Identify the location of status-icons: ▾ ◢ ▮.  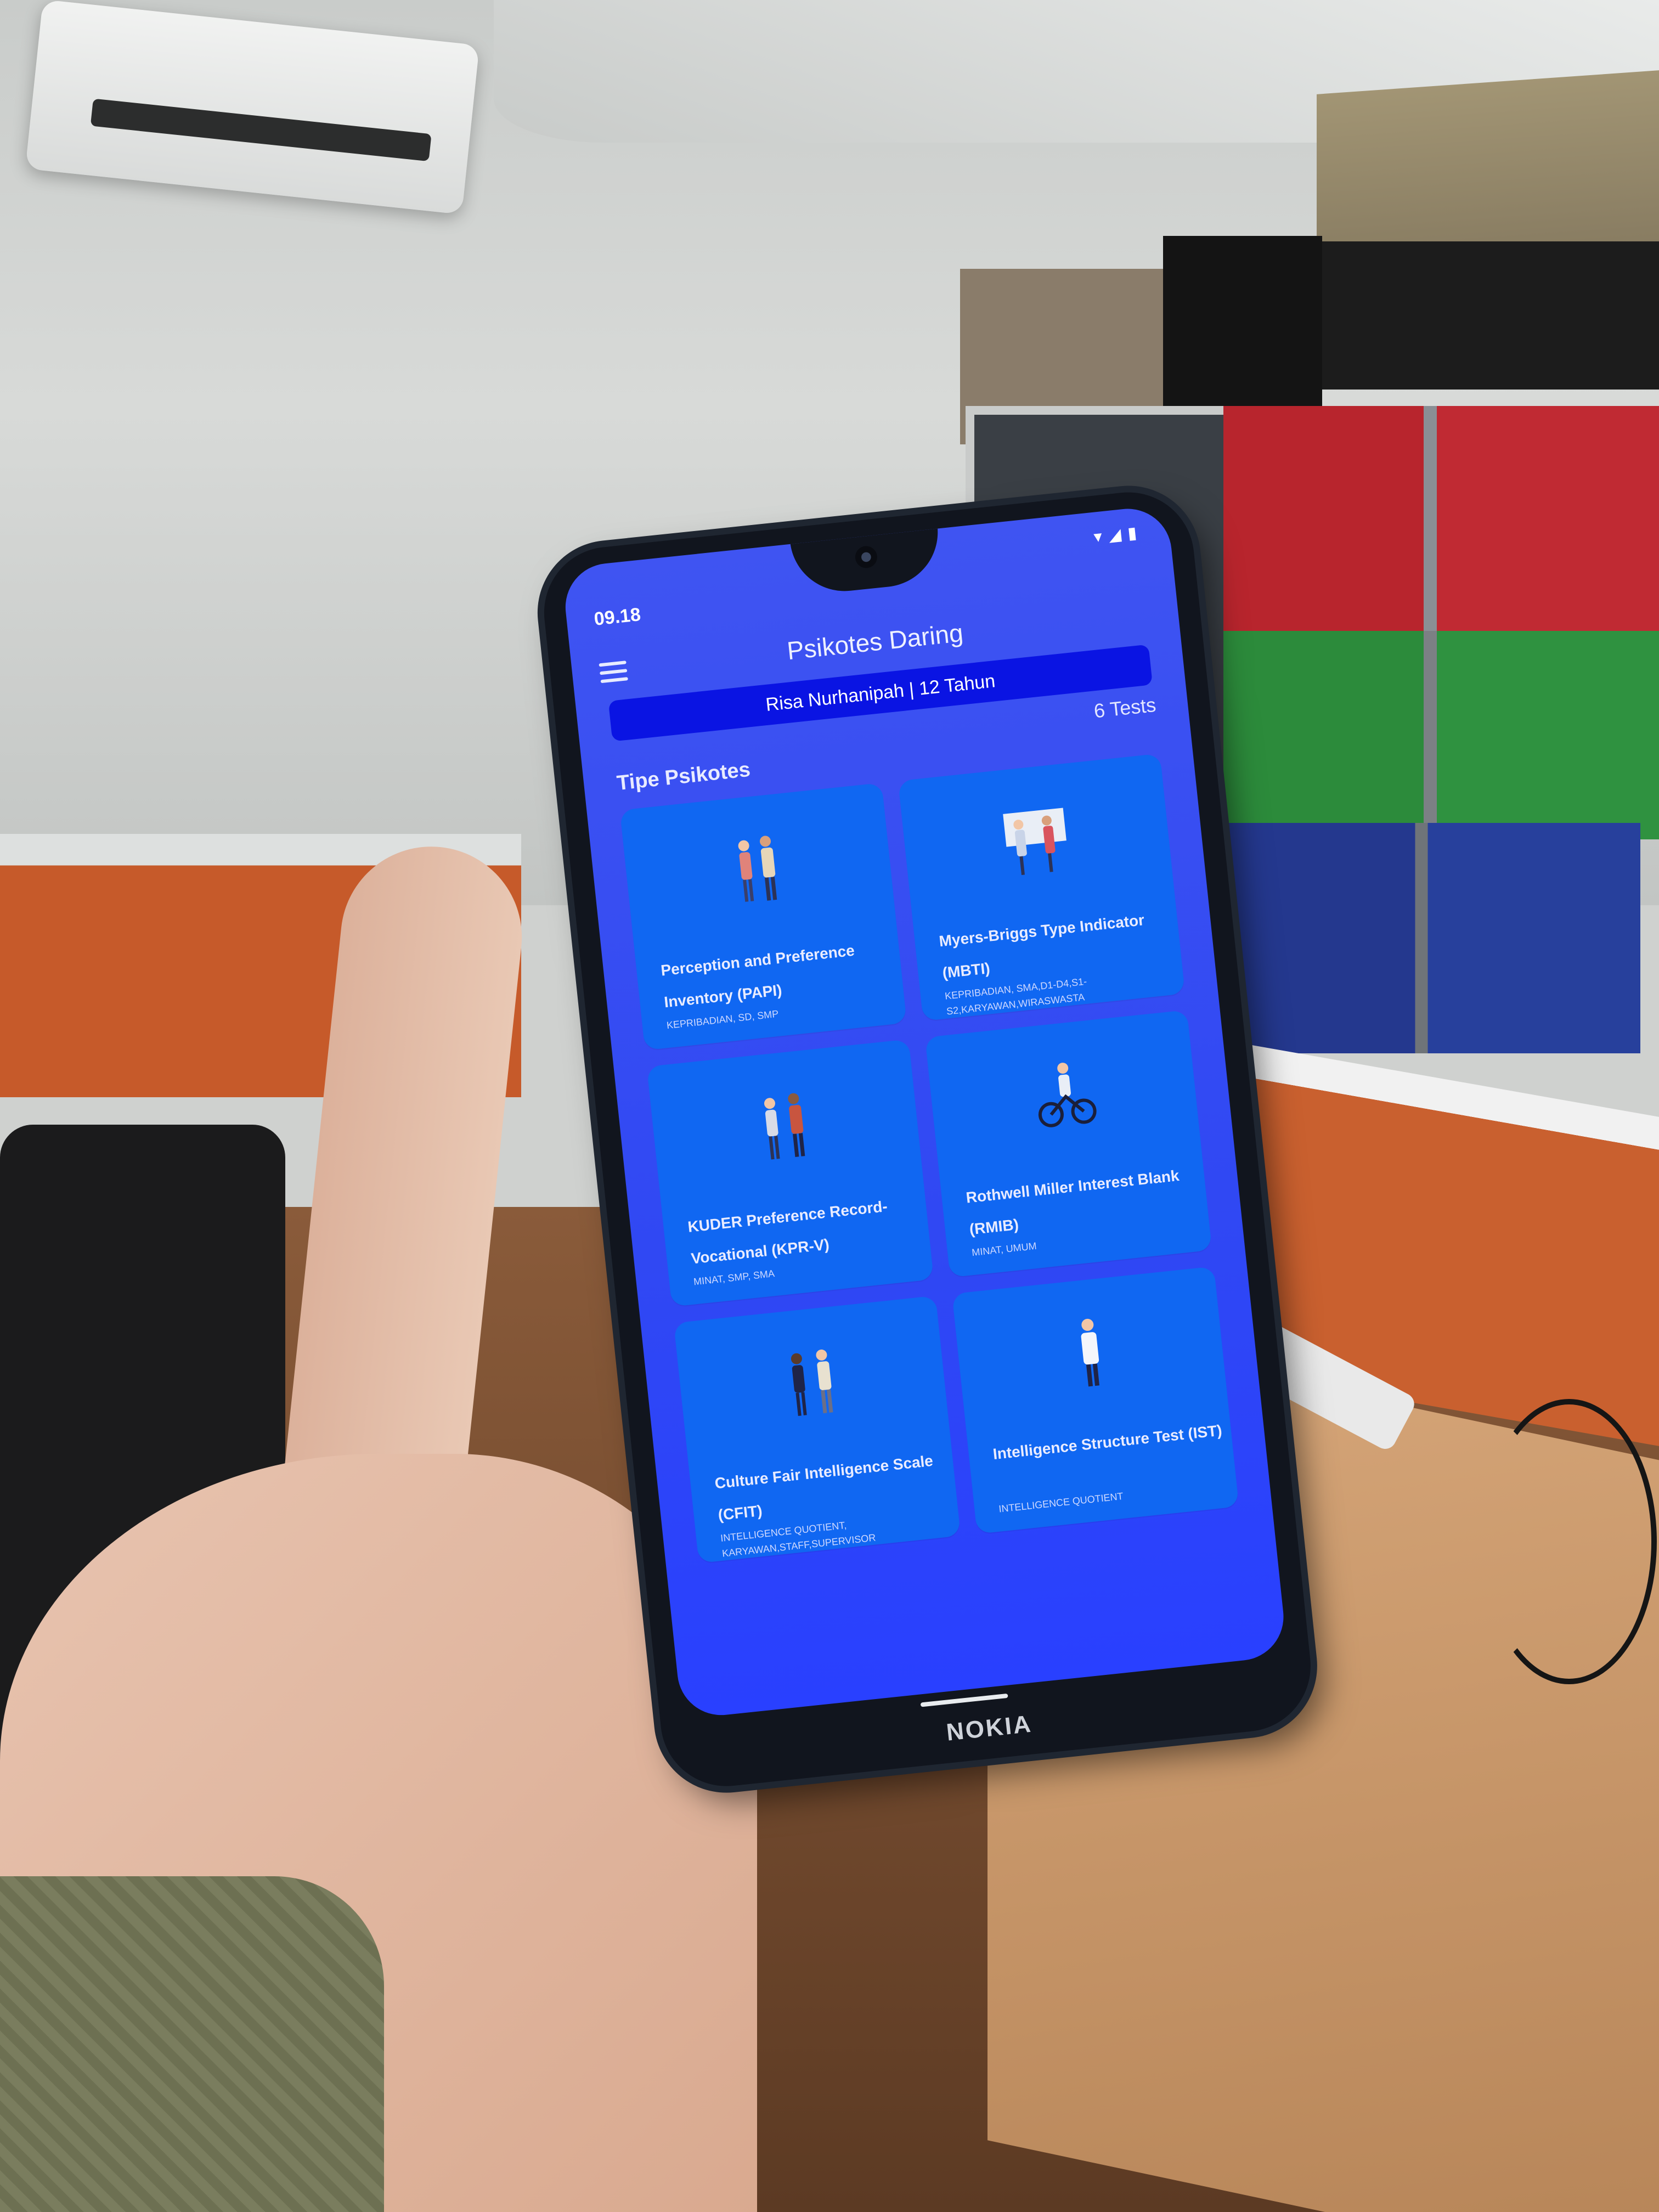
(1115, 535).